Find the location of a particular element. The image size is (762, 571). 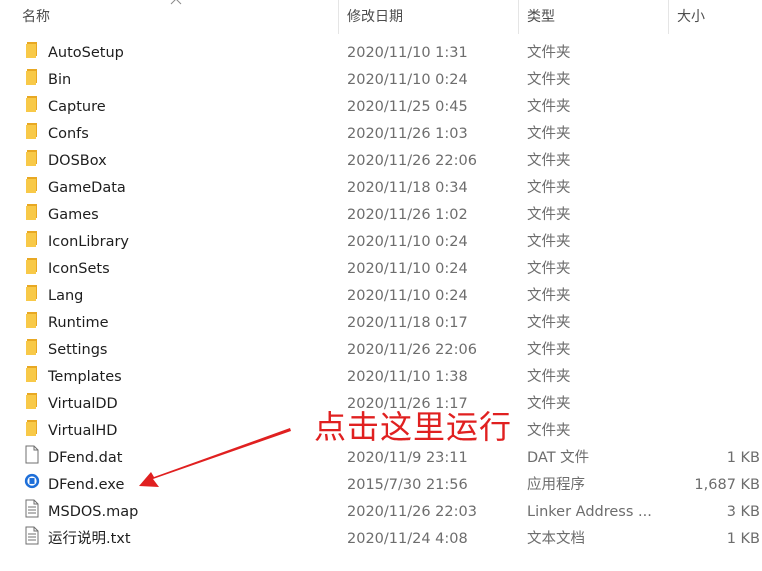

file-date: 2020/11/9 23:11 is located at coordinates (407, 458).